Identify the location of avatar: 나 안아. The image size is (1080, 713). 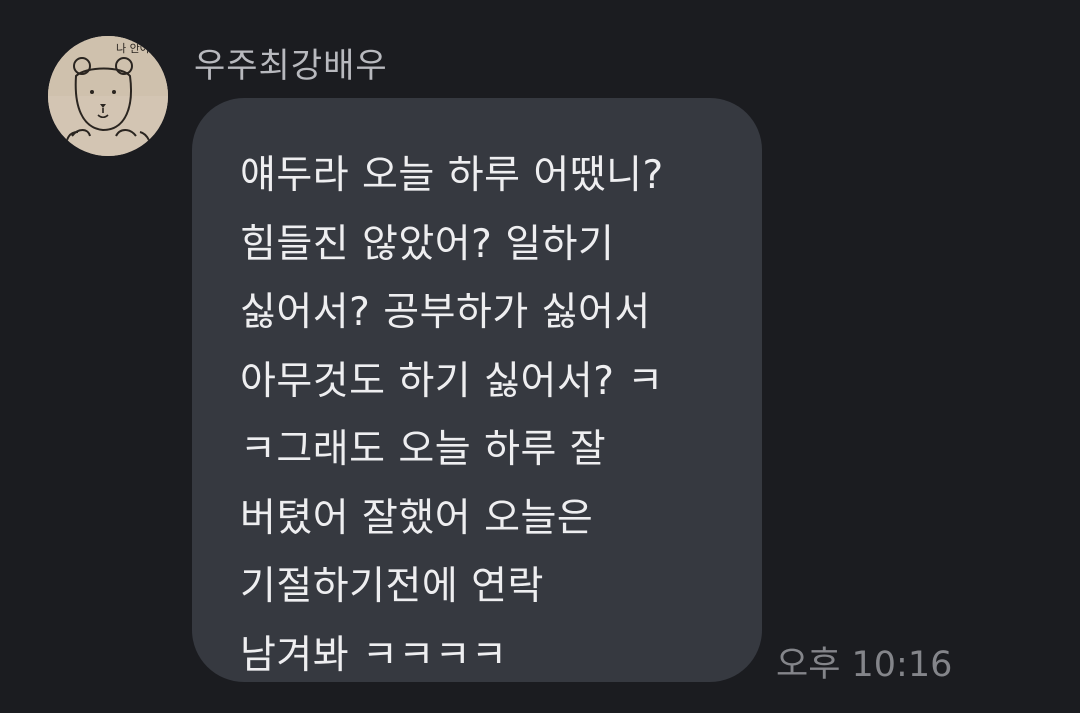
(108, 96).